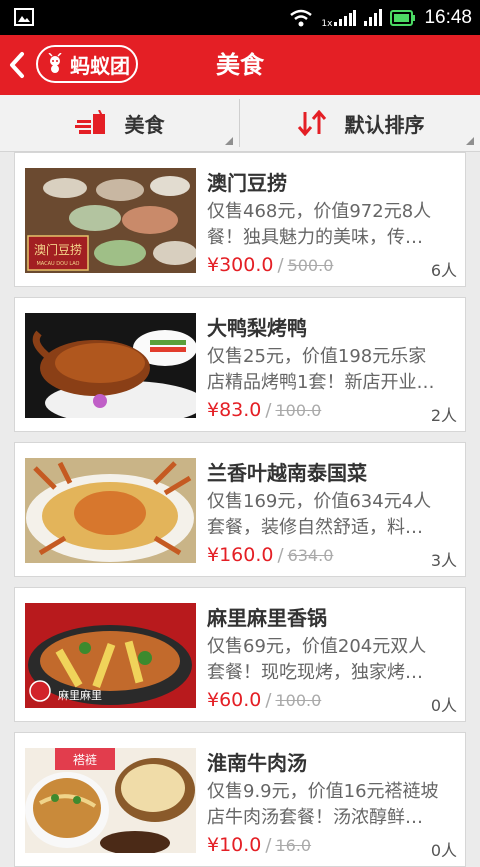 The image size is (480, 867). Describe the element at coordinates (240, 65) in the screenshot. I see `title-bar: 蚂蚁团 美食` at that location.